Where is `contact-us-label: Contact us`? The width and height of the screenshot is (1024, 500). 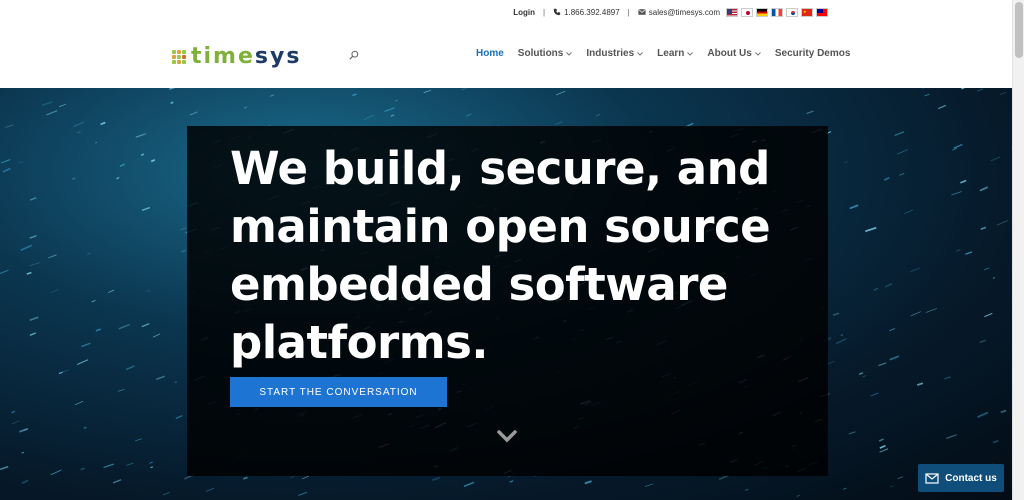
contact-us-label: Contact us is located at coordinates (971, 478).